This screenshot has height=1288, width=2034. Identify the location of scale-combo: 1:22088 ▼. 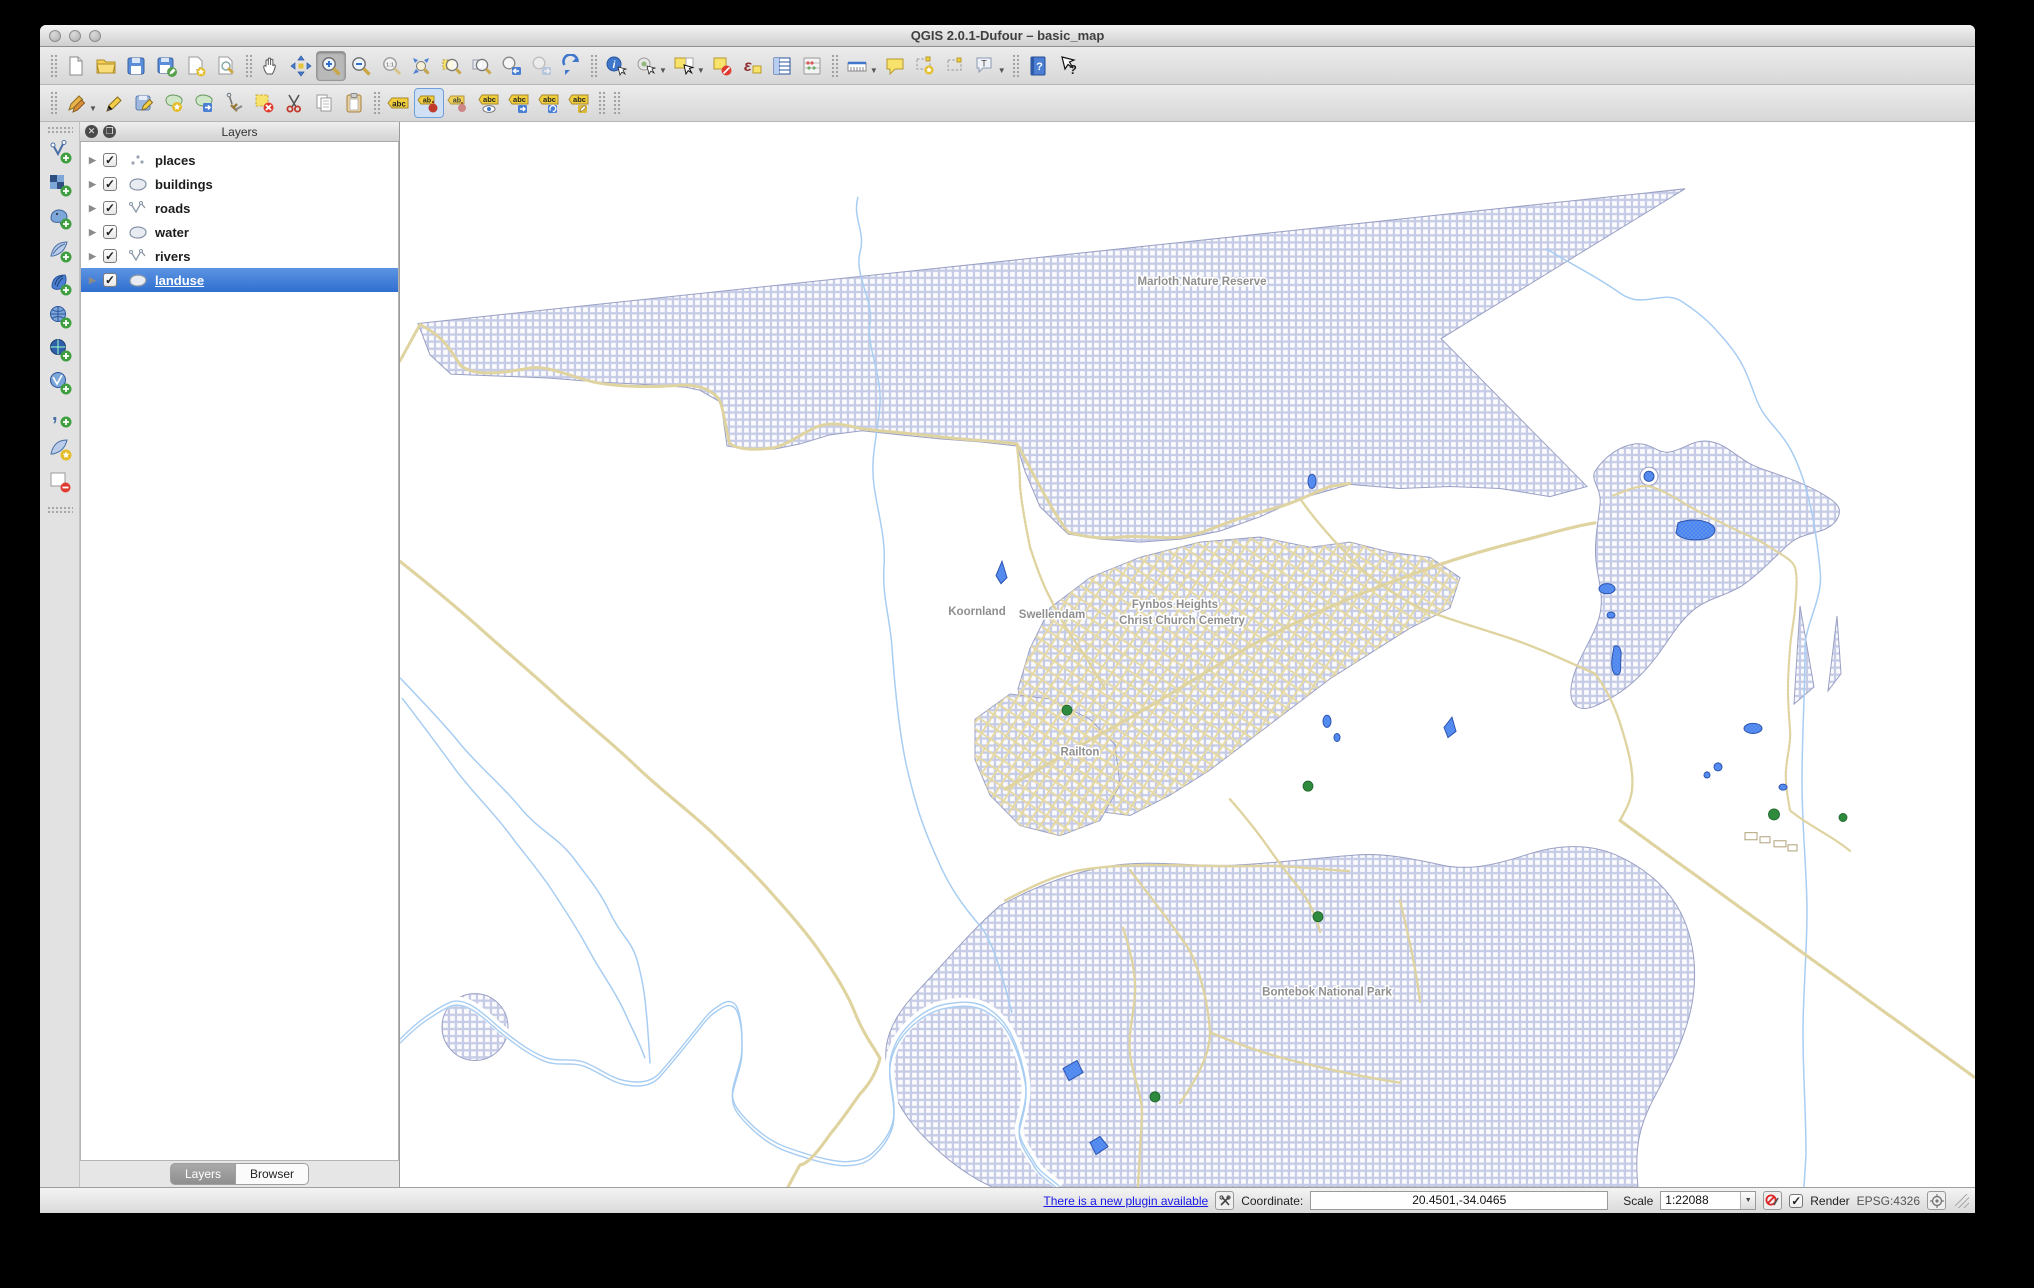
(1708, 1200).